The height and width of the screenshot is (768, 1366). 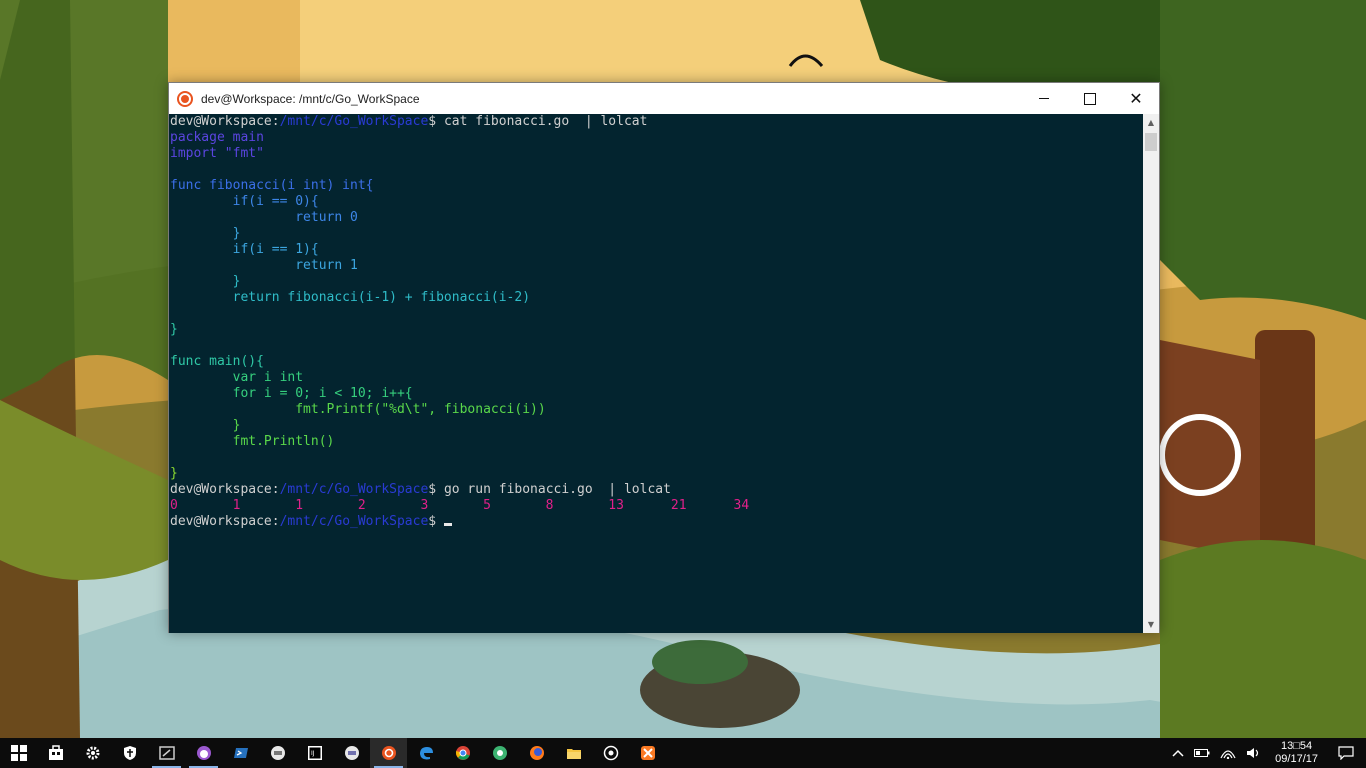 I want to click on scroll-down-arrow-icon: ▼, so click(x=1151, y=624).